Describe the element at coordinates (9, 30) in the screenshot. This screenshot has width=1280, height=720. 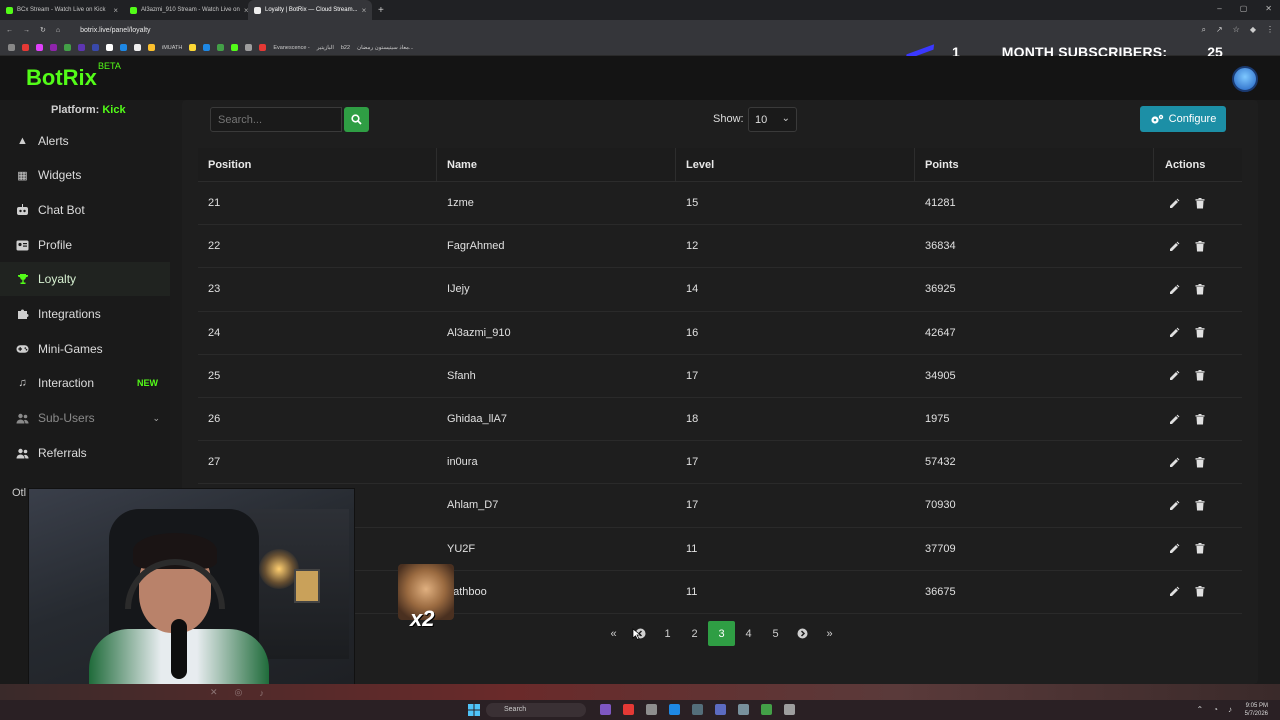
I see `back-icon: ←` at that location.